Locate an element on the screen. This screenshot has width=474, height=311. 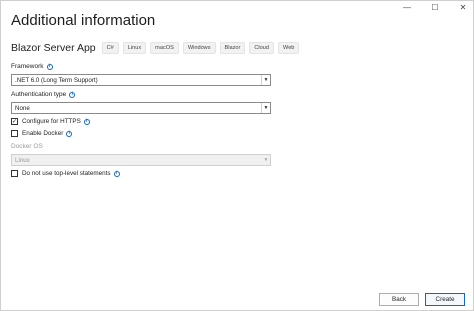
authentication-value: None is located at coordinates (22, 108).